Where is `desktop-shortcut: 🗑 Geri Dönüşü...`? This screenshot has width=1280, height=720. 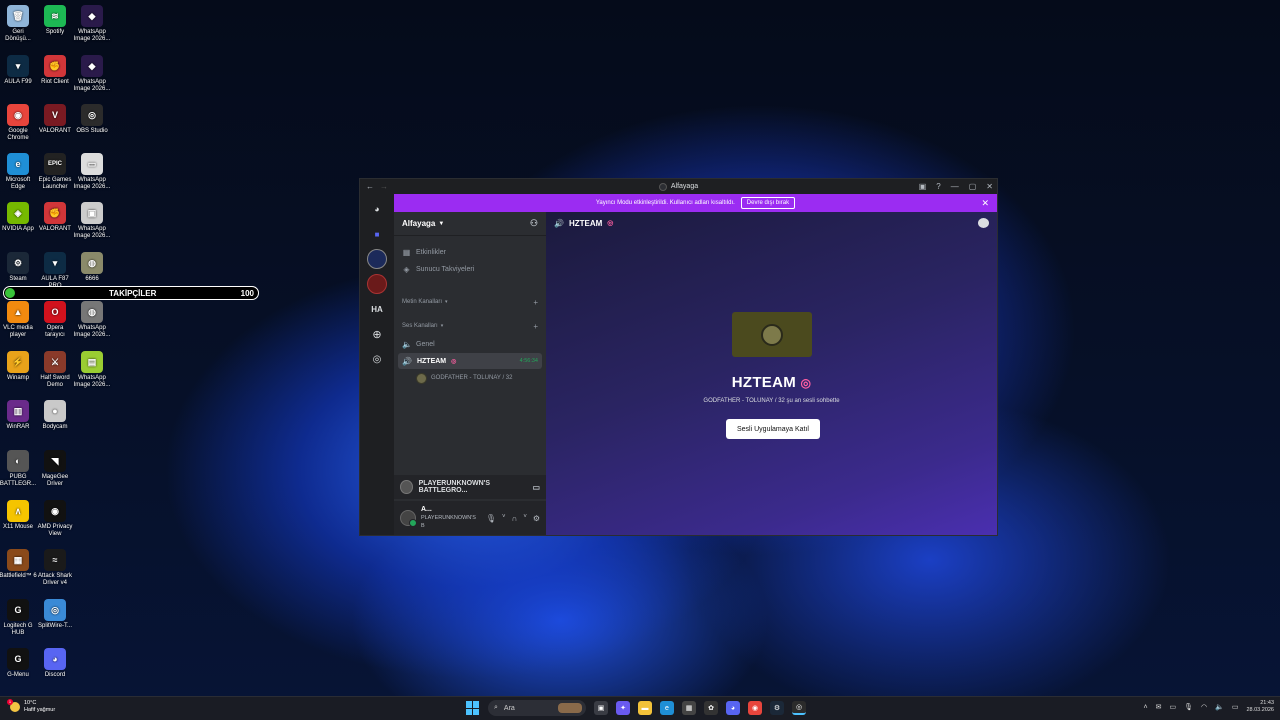 desktop-shortcut: 🗑 Geri Dönüşü... is located at coordinates (19, 24).